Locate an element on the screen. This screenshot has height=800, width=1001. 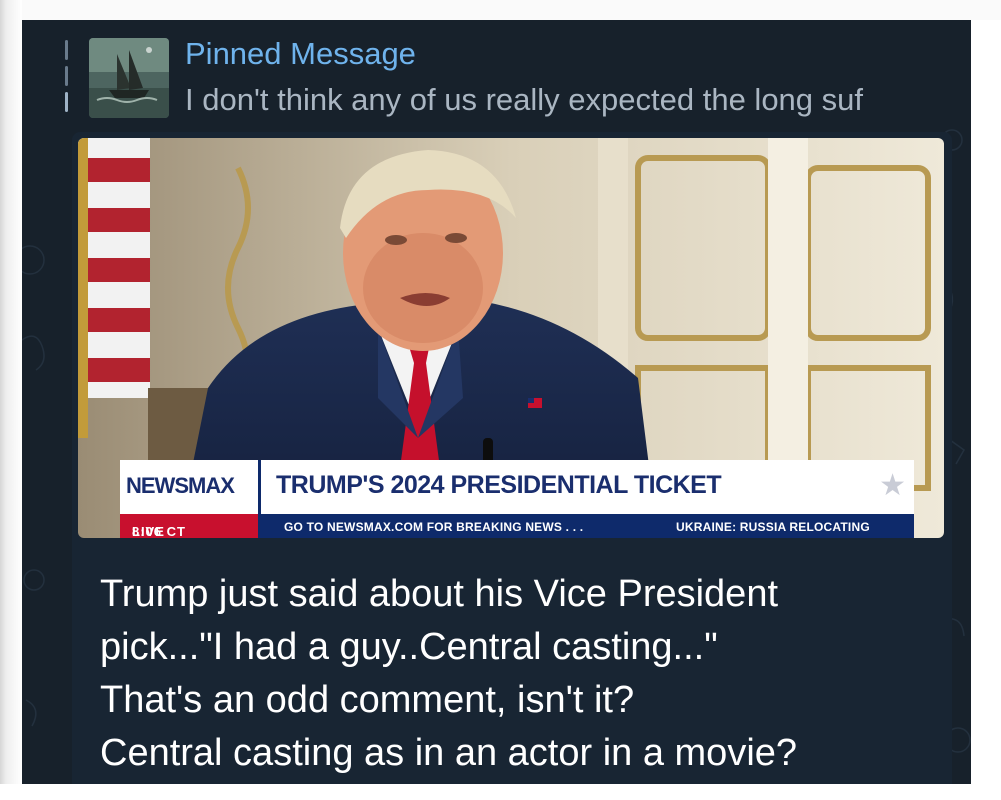
ticker-text-2: UKRAINE: RUSSIA RELOCATING is located at coordinates (773, 527).